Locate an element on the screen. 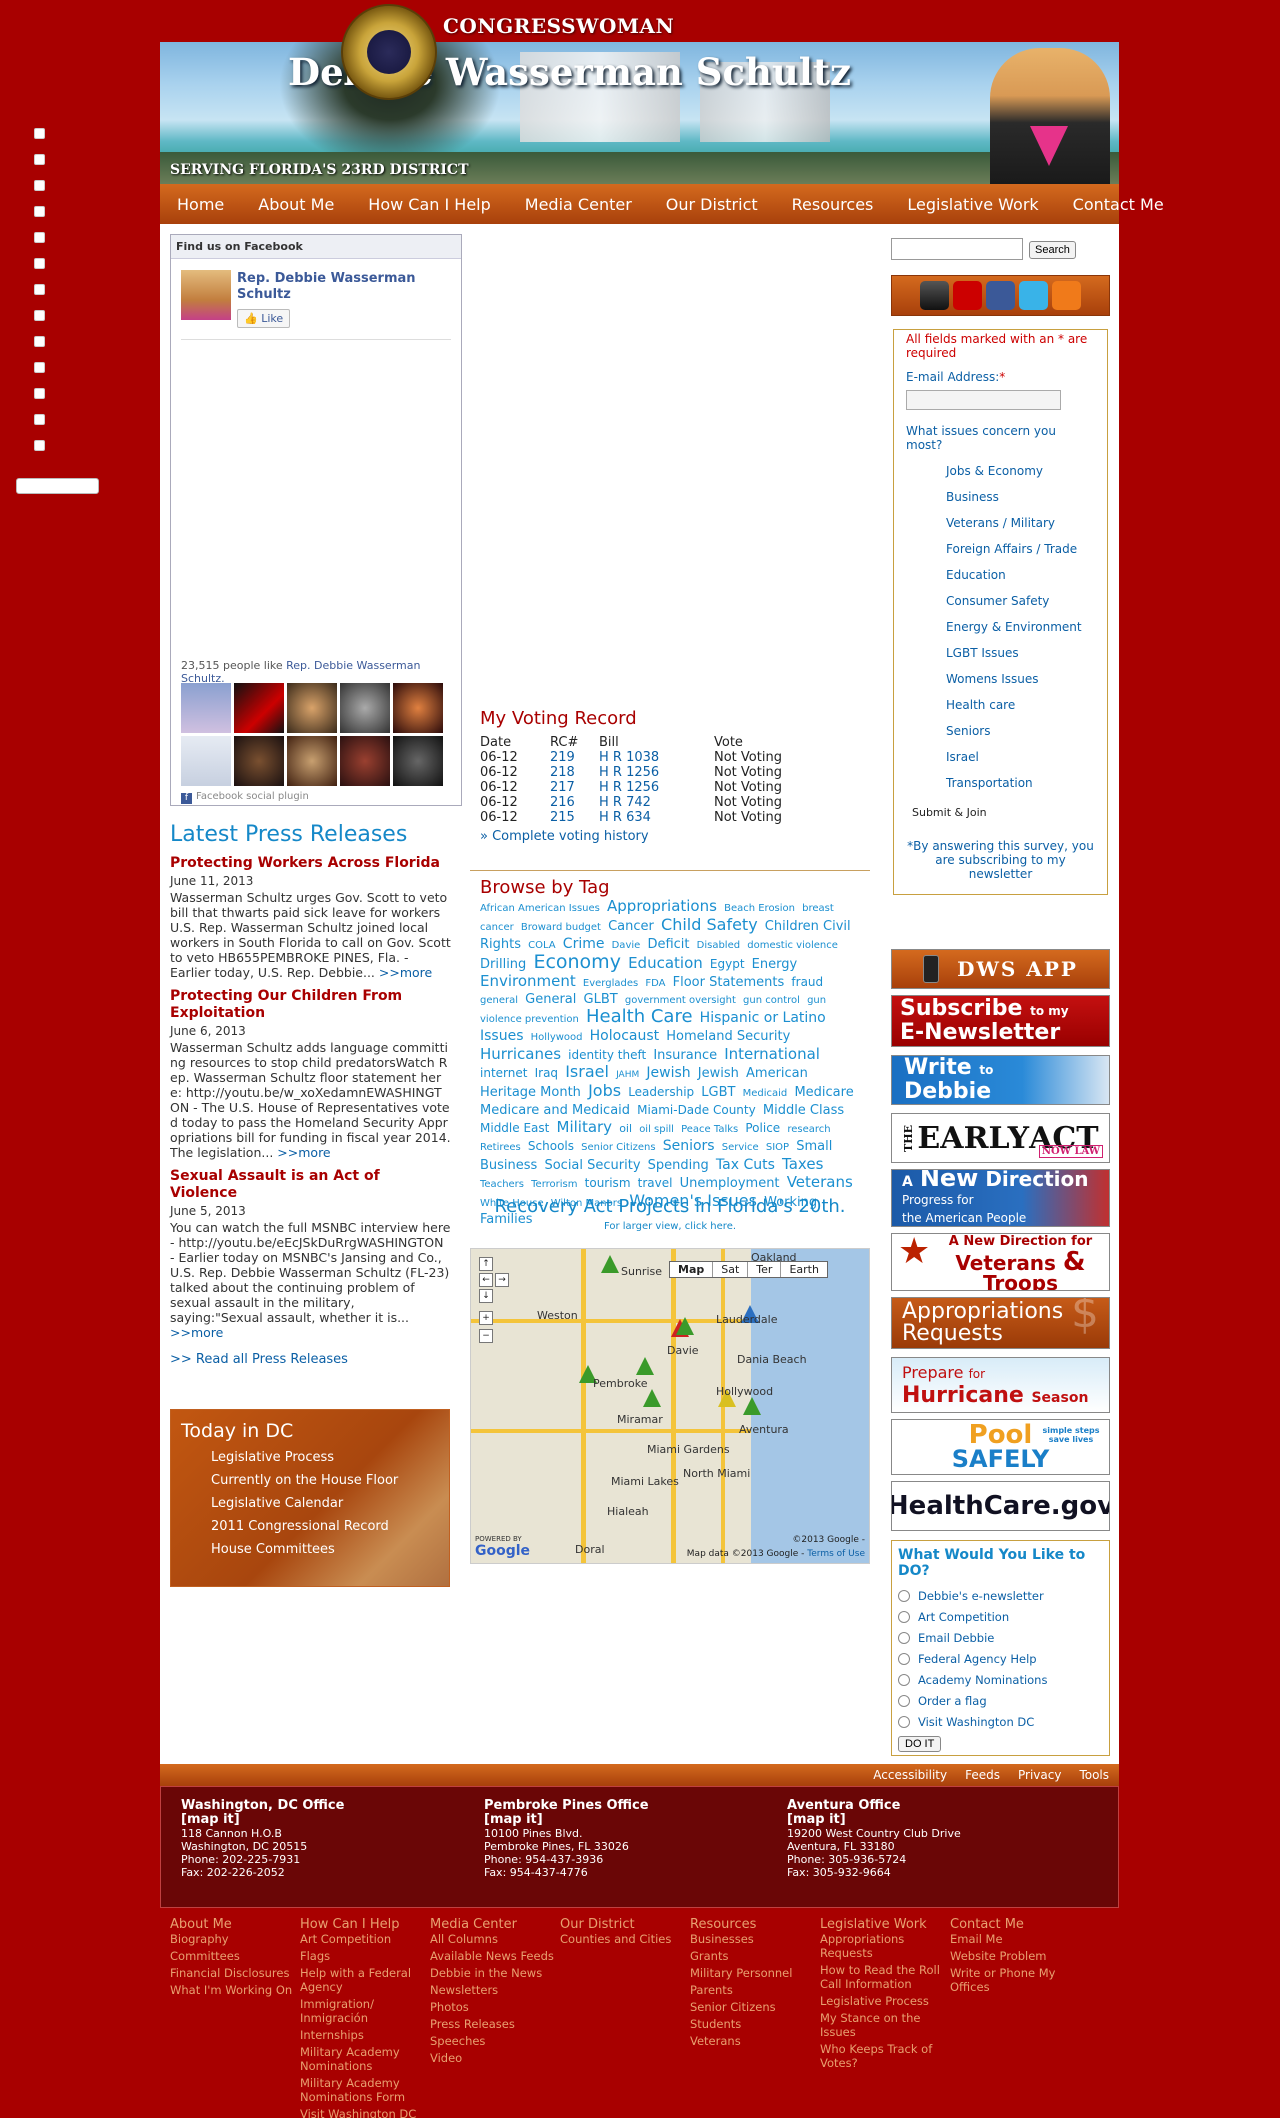 This screenshot has width=1280, height=2118. footer-link: Write or Phone My Offices is located at coordinates (1015, 1980).